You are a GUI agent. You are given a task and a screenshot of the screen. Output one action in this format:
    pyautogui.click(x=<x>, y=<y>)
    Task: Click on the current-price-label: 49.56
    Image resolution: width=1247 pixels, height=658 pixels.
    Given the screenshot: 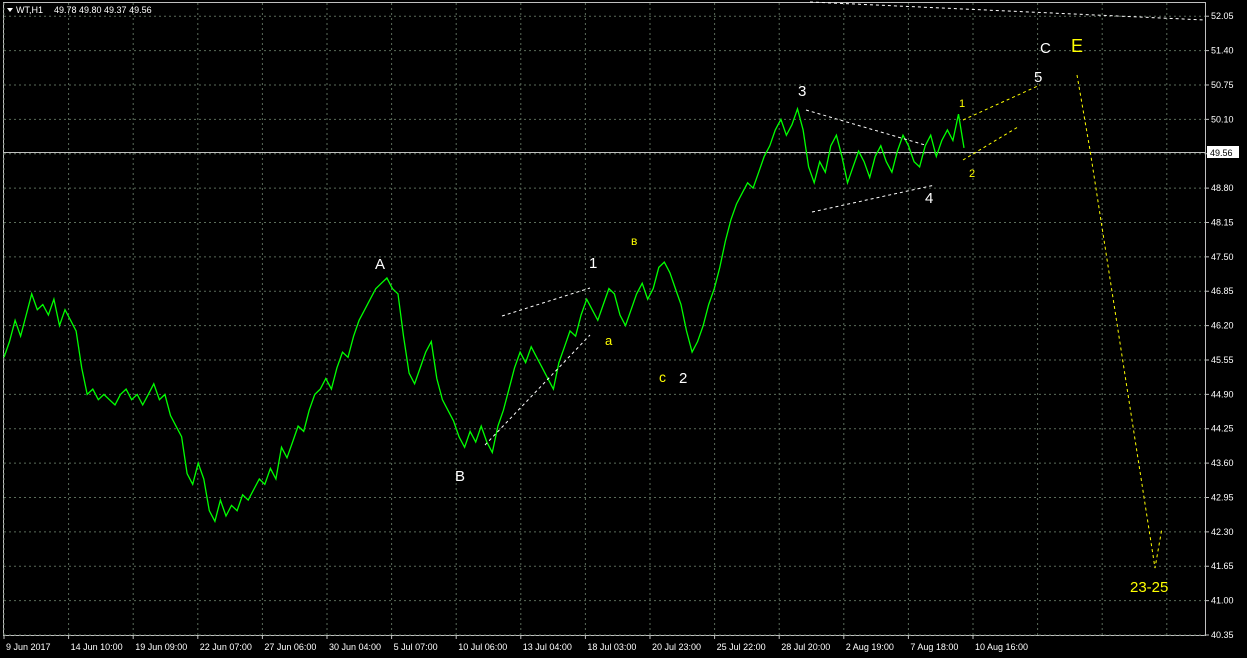 What is the action you would take?
    pyautogui.click(x=1221, y=153)
    